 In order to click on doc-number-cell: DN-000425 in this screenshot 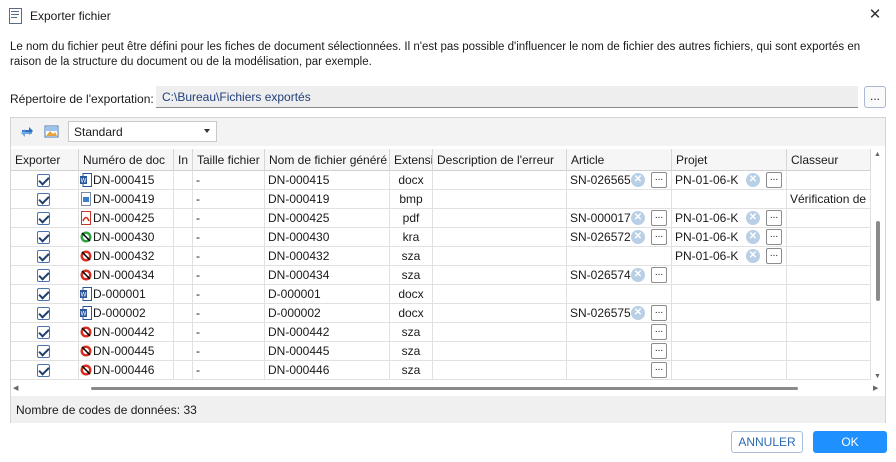, I will do `click(126, 218)`.